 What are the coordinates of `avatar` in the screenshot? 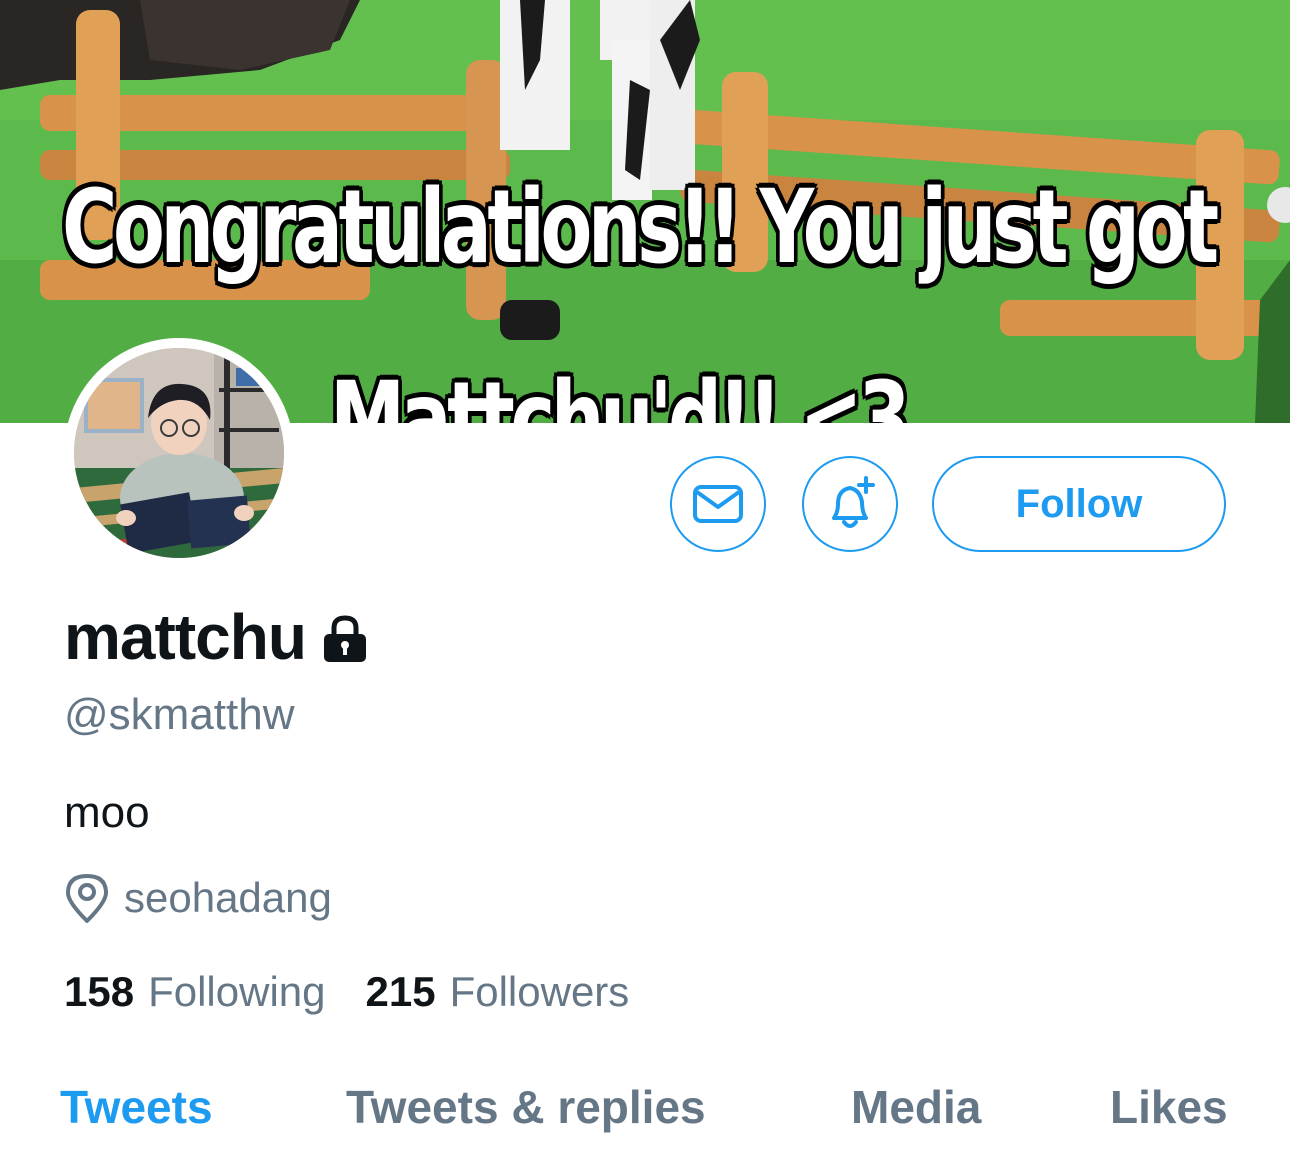 It's located at (179, 453).